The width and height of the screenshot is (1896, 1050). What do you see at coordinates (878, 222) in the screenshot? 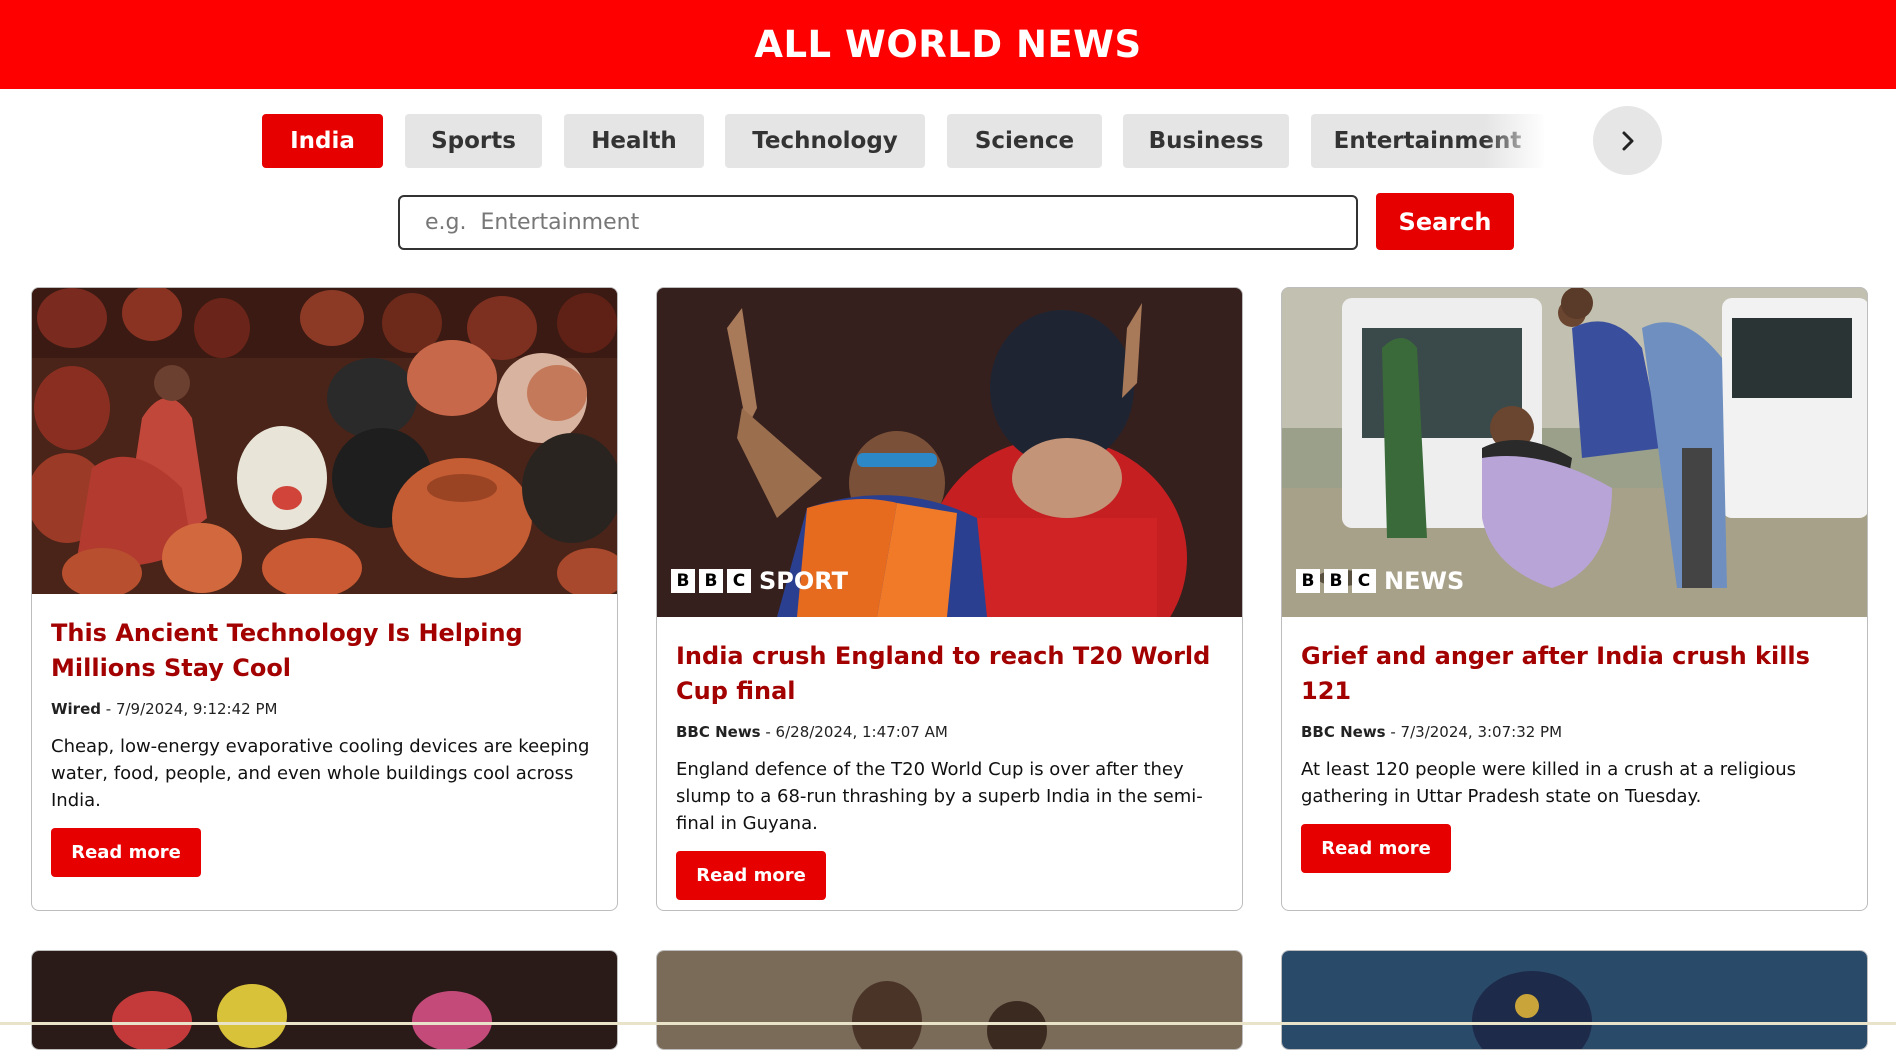
I see `search-input` at bounding box center [878, 222].